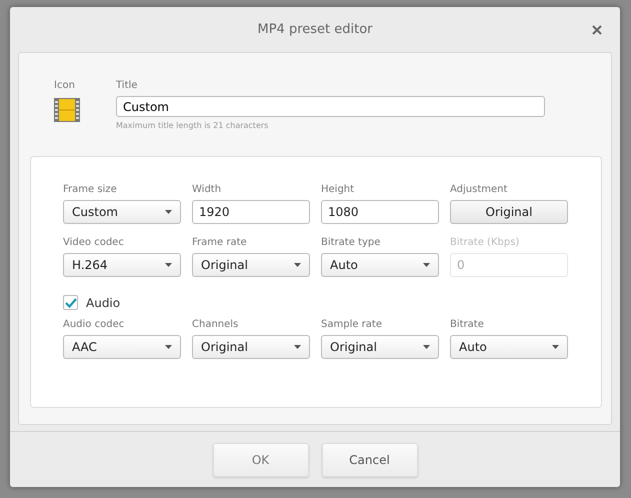 This screenshot has height=498, width=631. What do you see at coordinates (485, 242) in the screenshot?
I see `field-label: Bitrate (Kbps)` at bounding box center [485, 242].